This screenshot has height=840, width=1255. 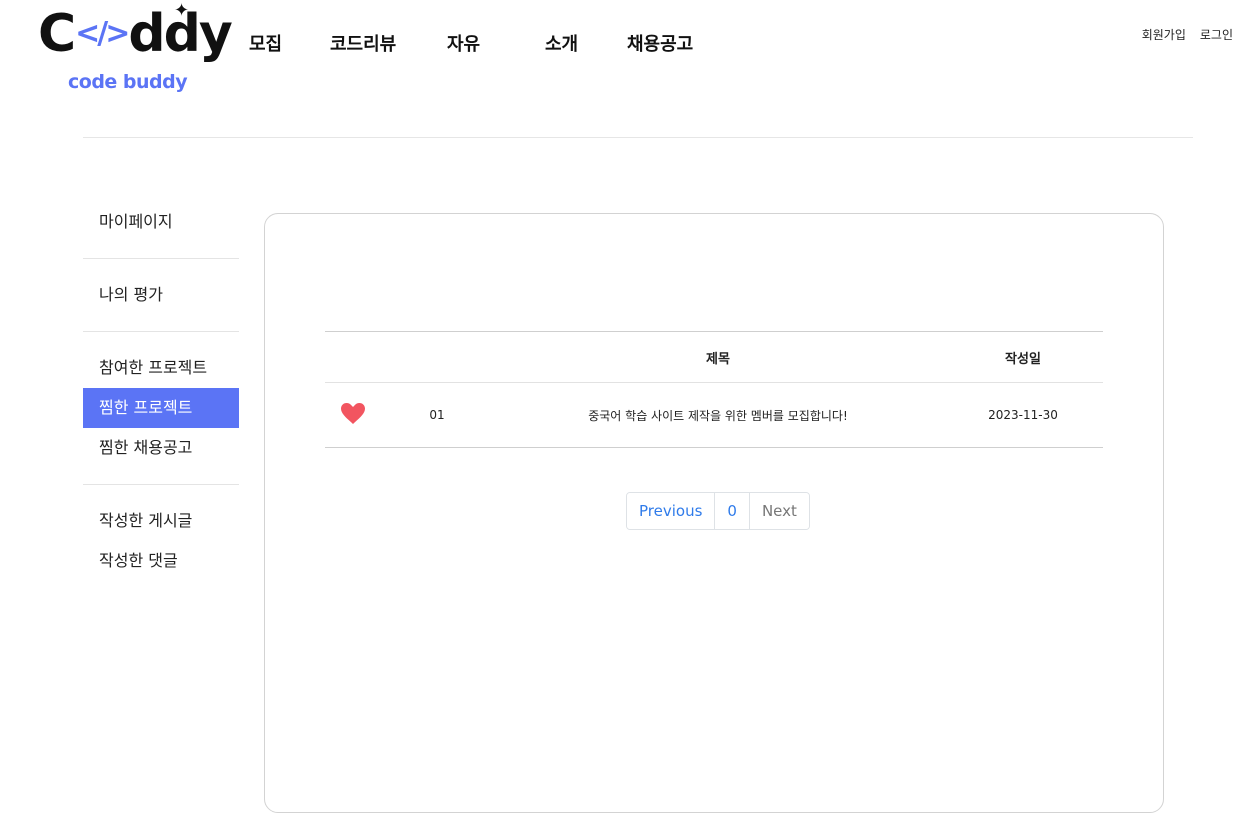 I want to click on col-header-like, so click(x=353, y=357).